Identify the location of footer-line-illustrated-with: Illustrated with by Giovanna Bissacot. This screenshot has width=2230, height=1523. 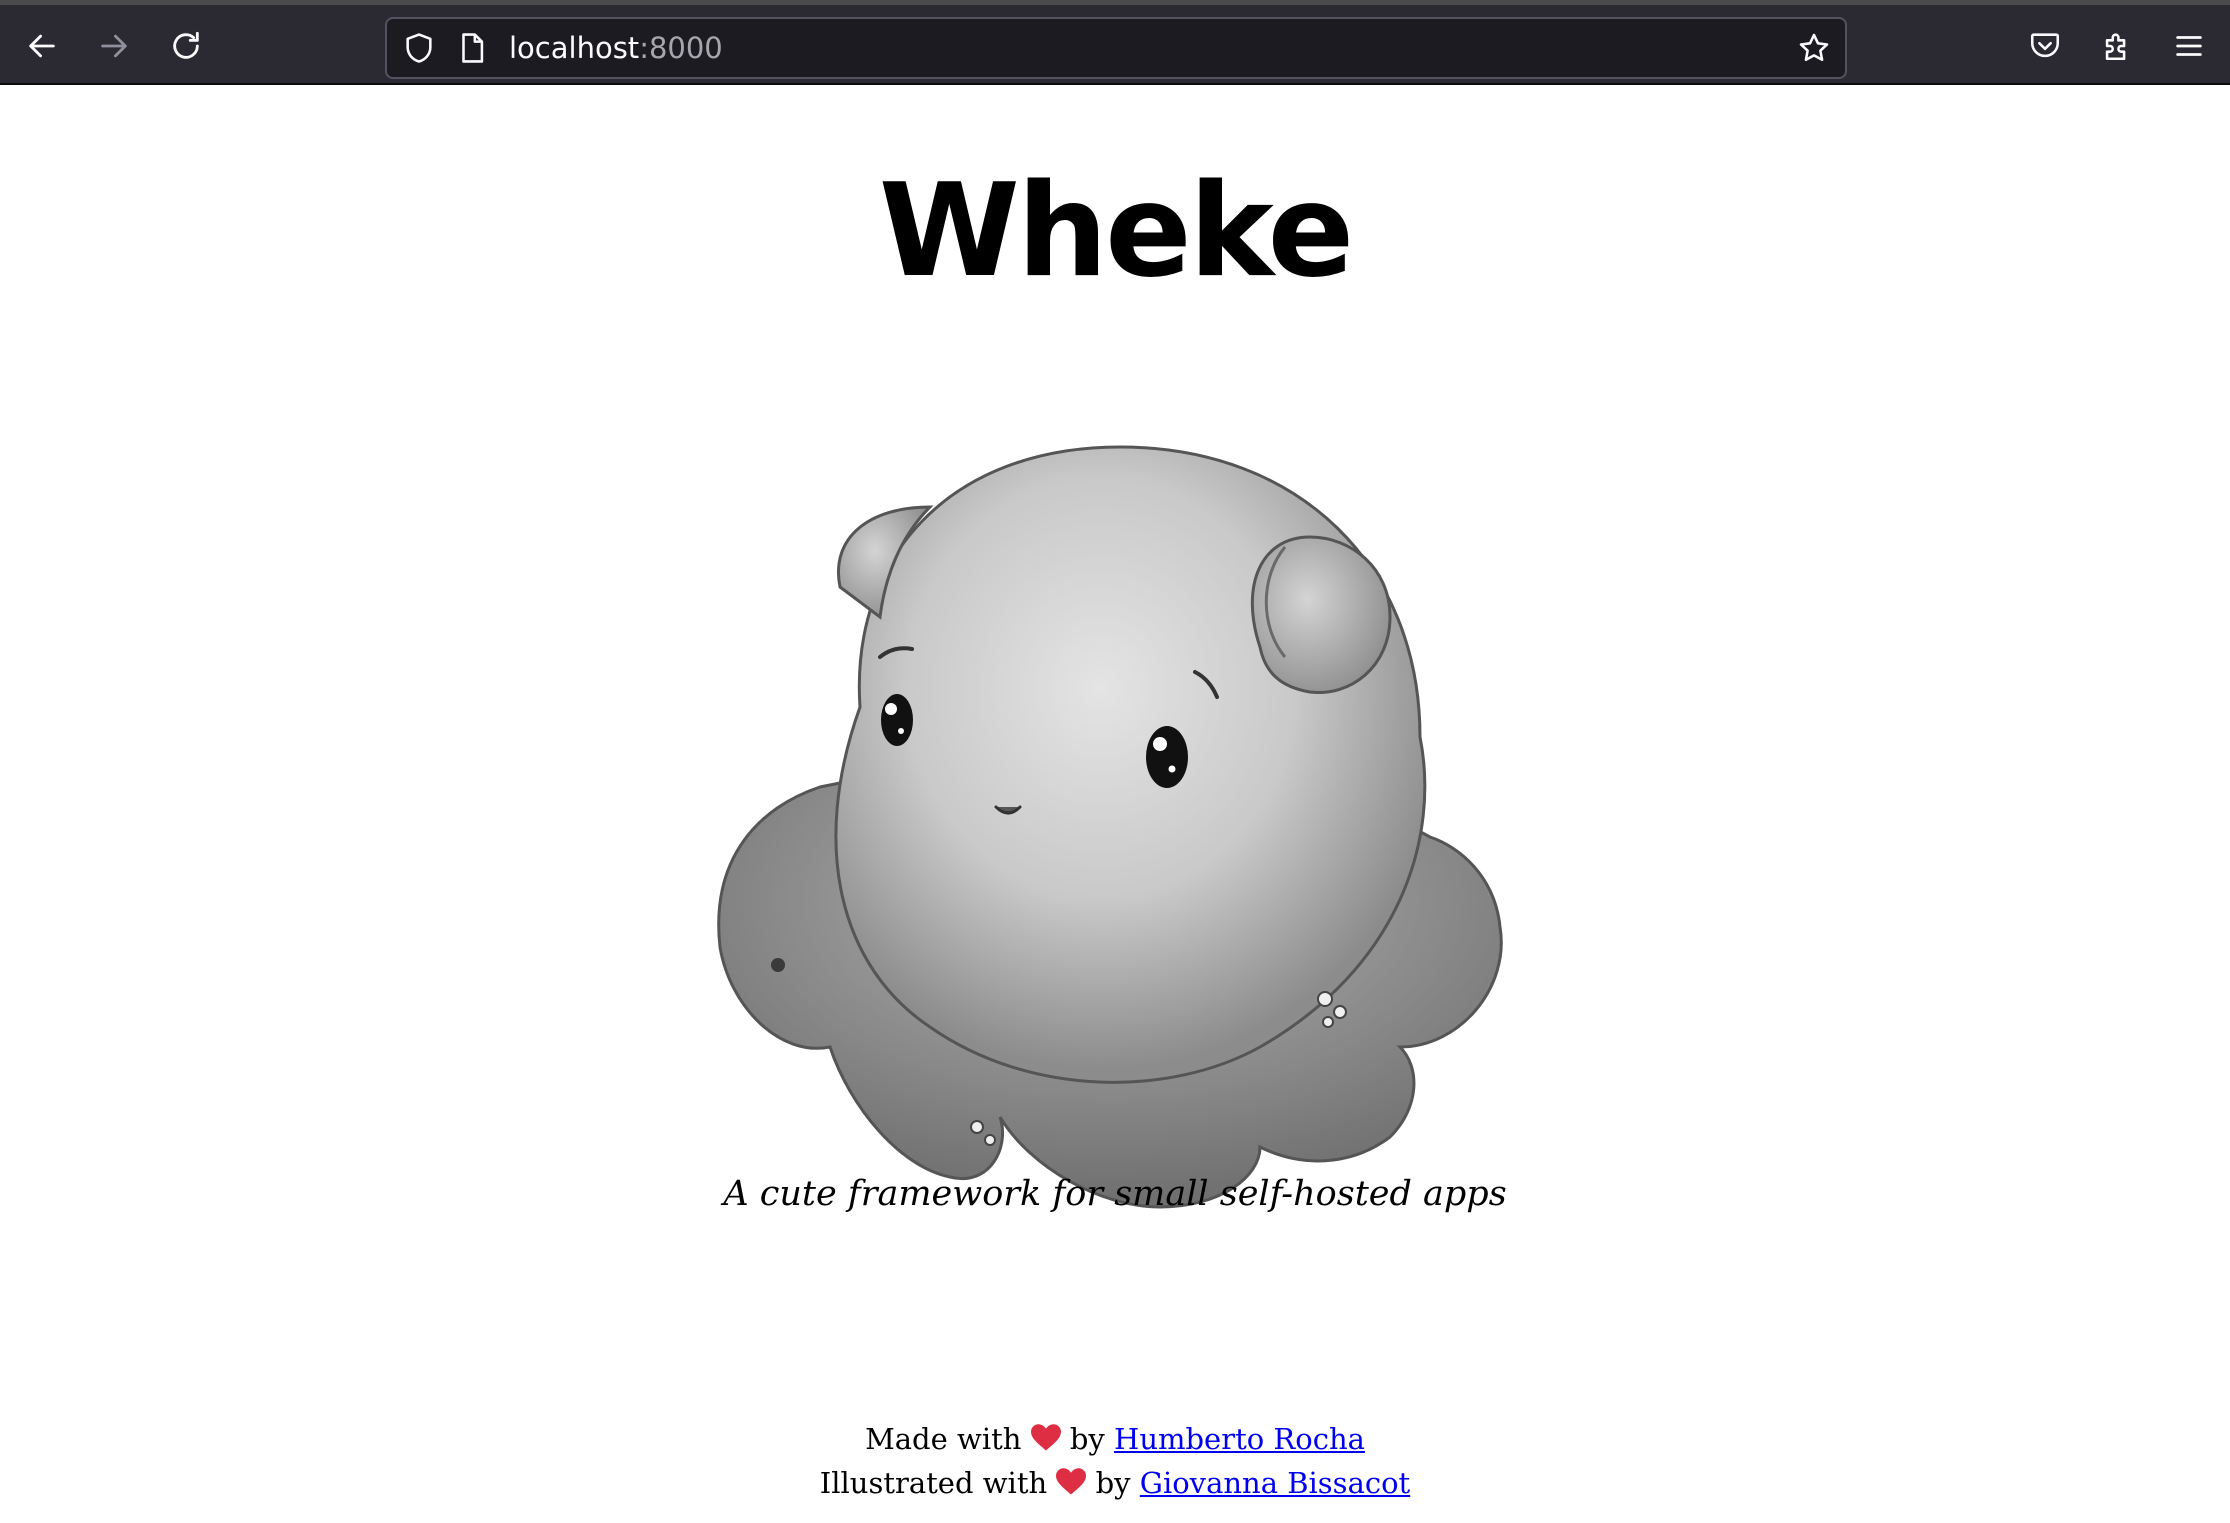
(1115, 1483).